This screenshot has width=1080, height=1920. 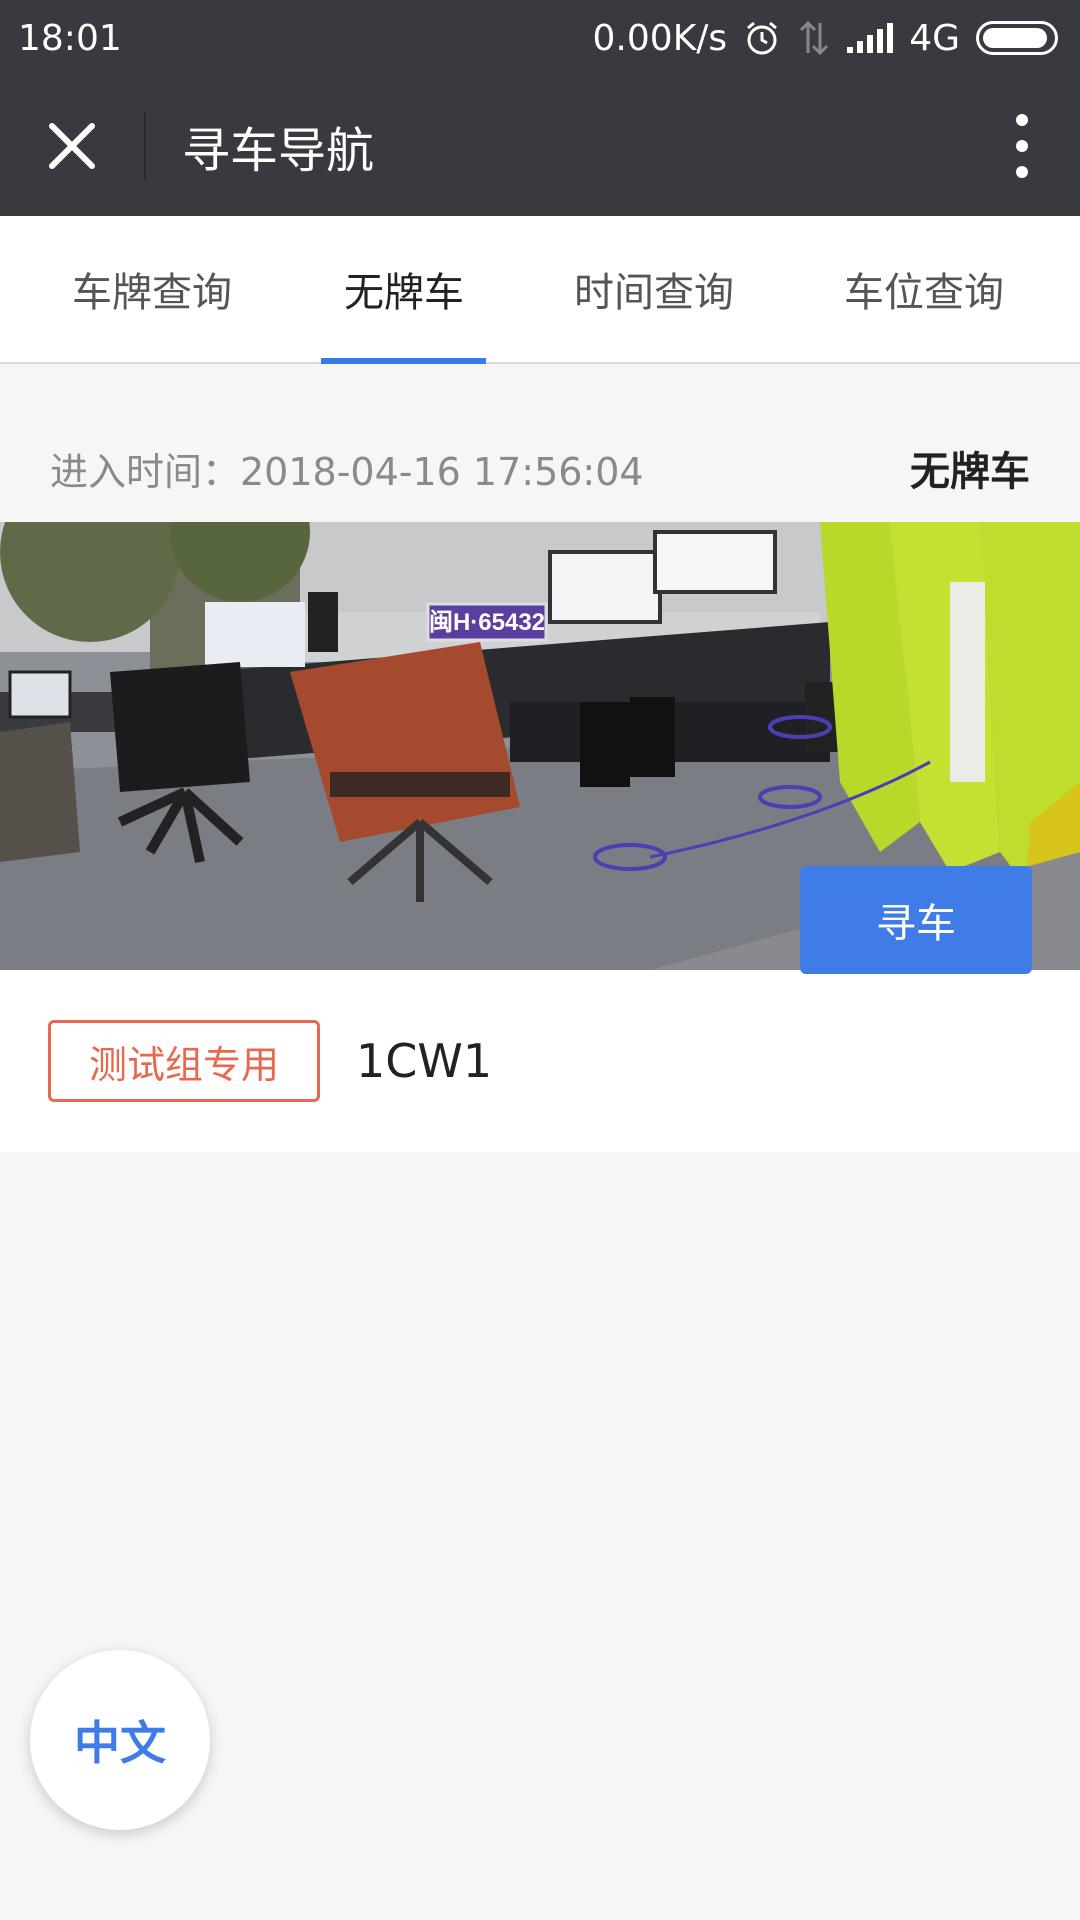 I want to click on net-speed: 0.00K/s, so click(x=660, y=38).